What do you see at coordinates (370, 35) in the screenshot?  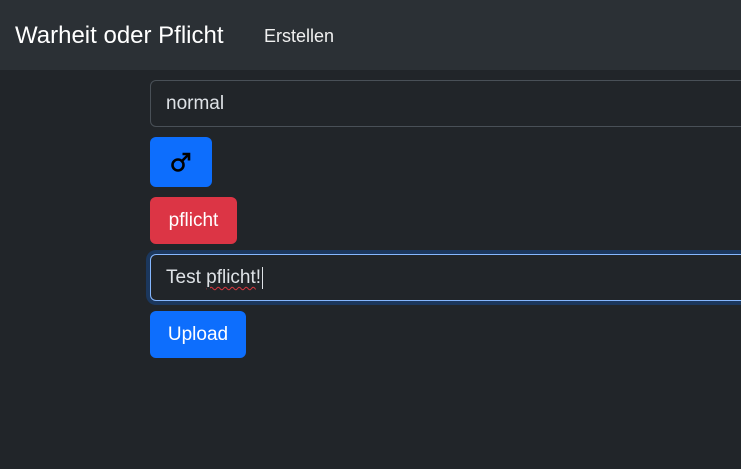 I see `navbar: Warheit oder Pflicht Erstellen` at bounding box center [370, 35].